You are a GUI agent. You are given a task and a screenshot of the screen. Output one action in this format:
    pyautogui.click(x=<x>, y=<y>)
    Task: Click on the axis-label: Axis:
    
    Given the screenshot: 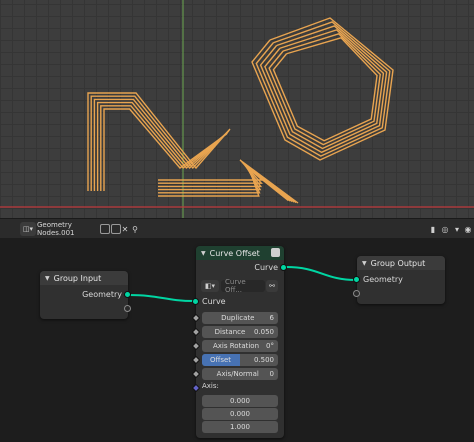 What is the action you would take?
    pyautogui.click(x=210, y=386)
    